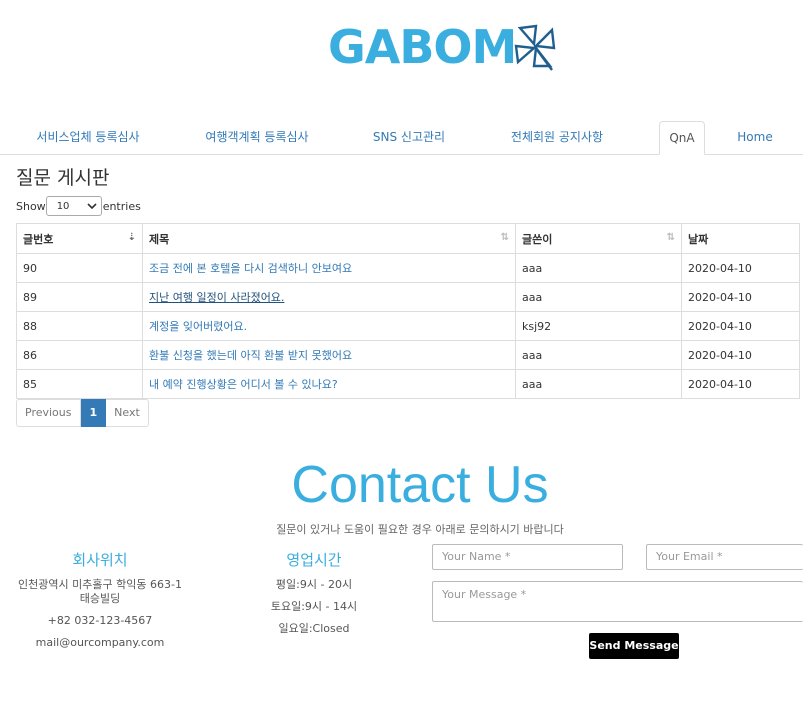  Describe the element at coordinates (329, 268) in the screenshot. I see `post-title-link: 조금 전에 본 호텔을 다시 검색하니 안보여요` at that location.